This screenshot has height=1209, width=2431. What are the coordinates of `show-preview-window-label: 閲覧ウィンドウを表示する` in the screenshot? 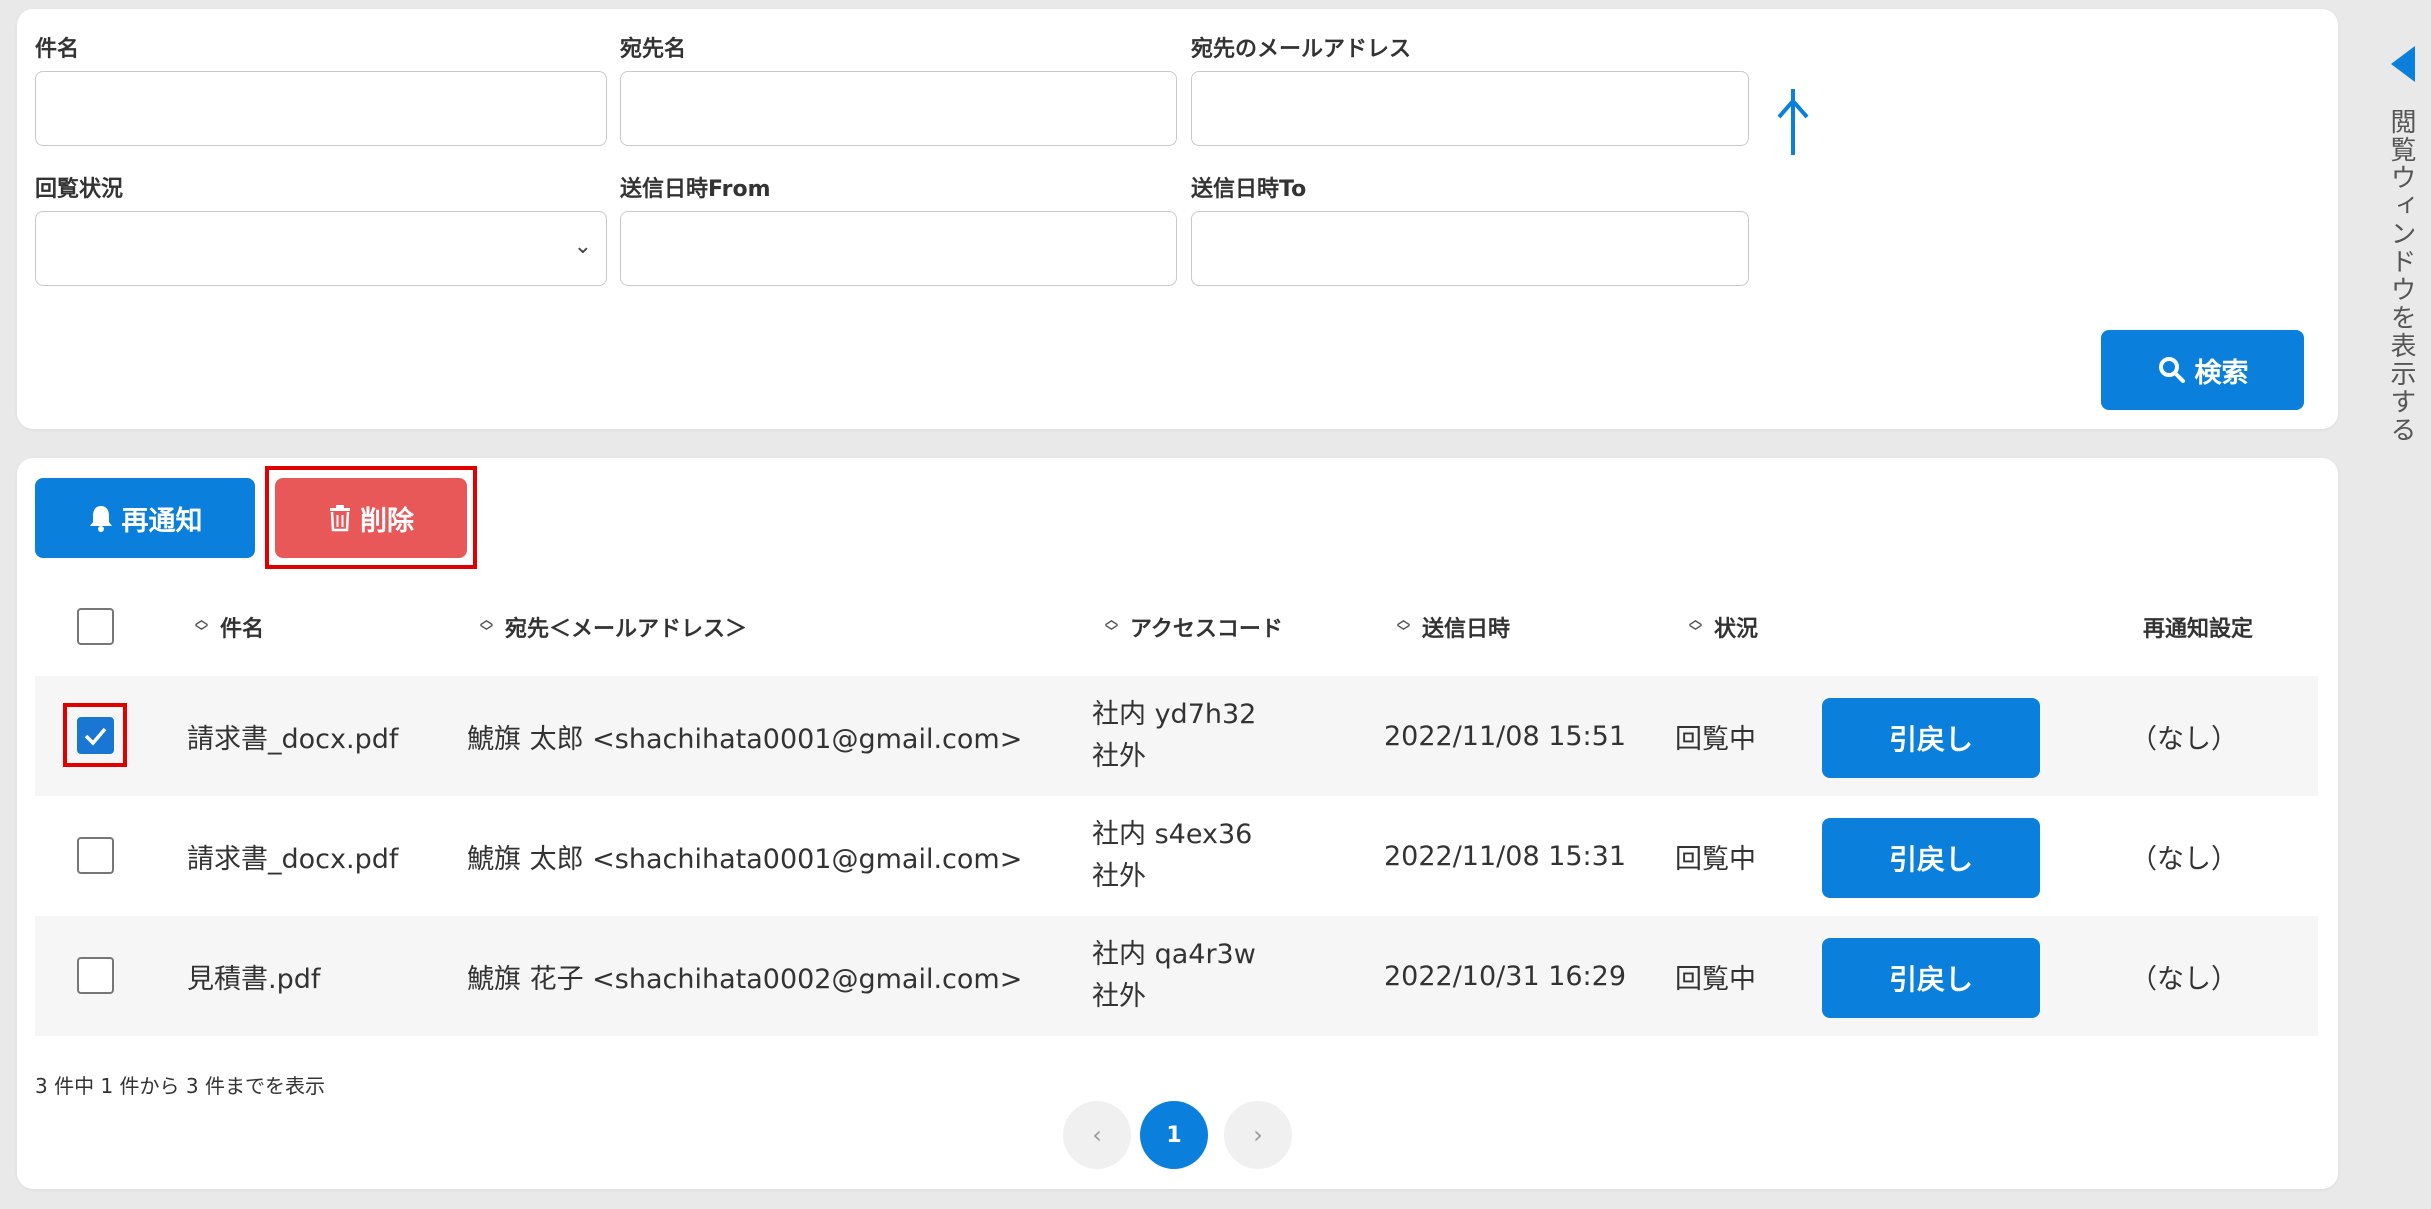 It's located at (2403, 276).